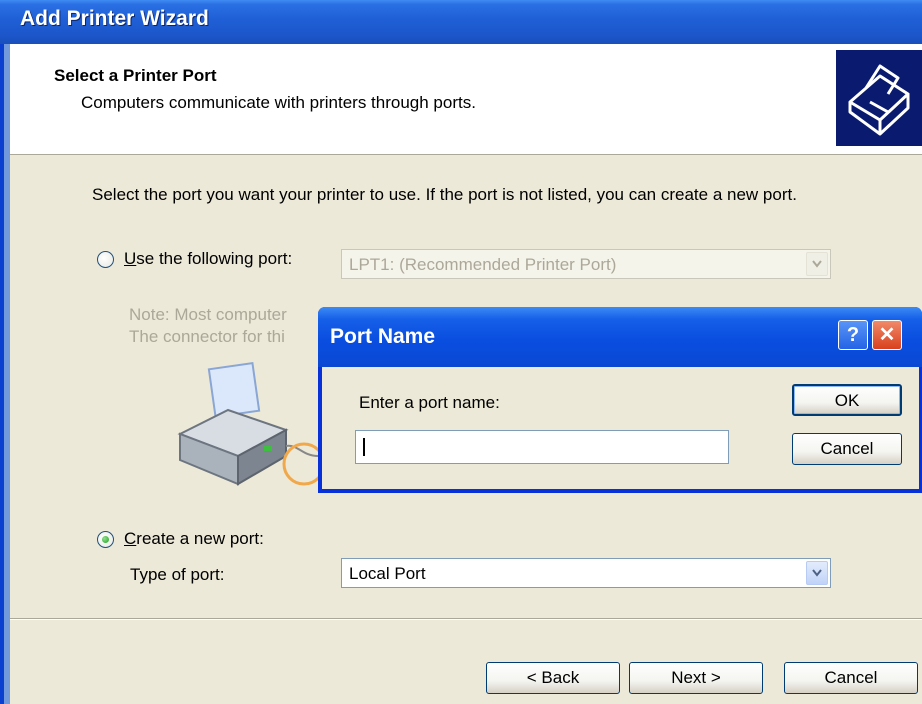 Image resolution: width=922 pixels, height=704 pixels. Describe the element at coordinates (214, 258) in the screenshot. I see `use-port-label-text: se the following port:` at that location.